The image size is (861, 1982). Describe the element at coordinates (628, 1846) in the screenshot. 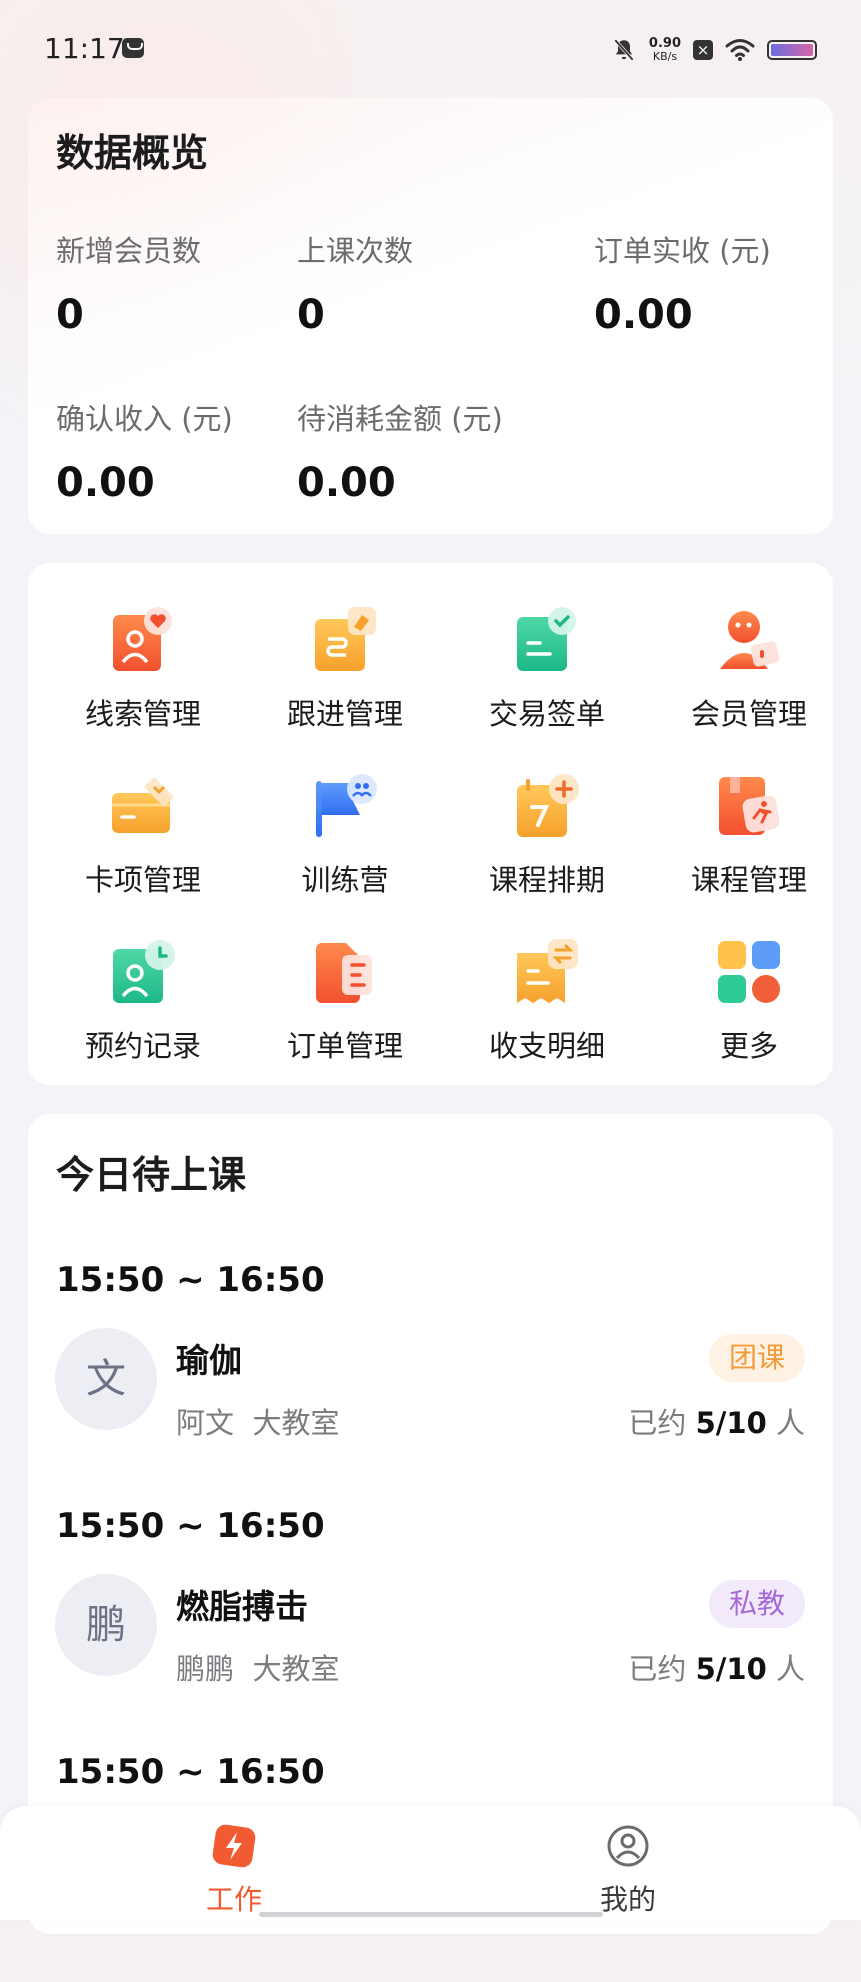

I see `profile-icon` at that location.